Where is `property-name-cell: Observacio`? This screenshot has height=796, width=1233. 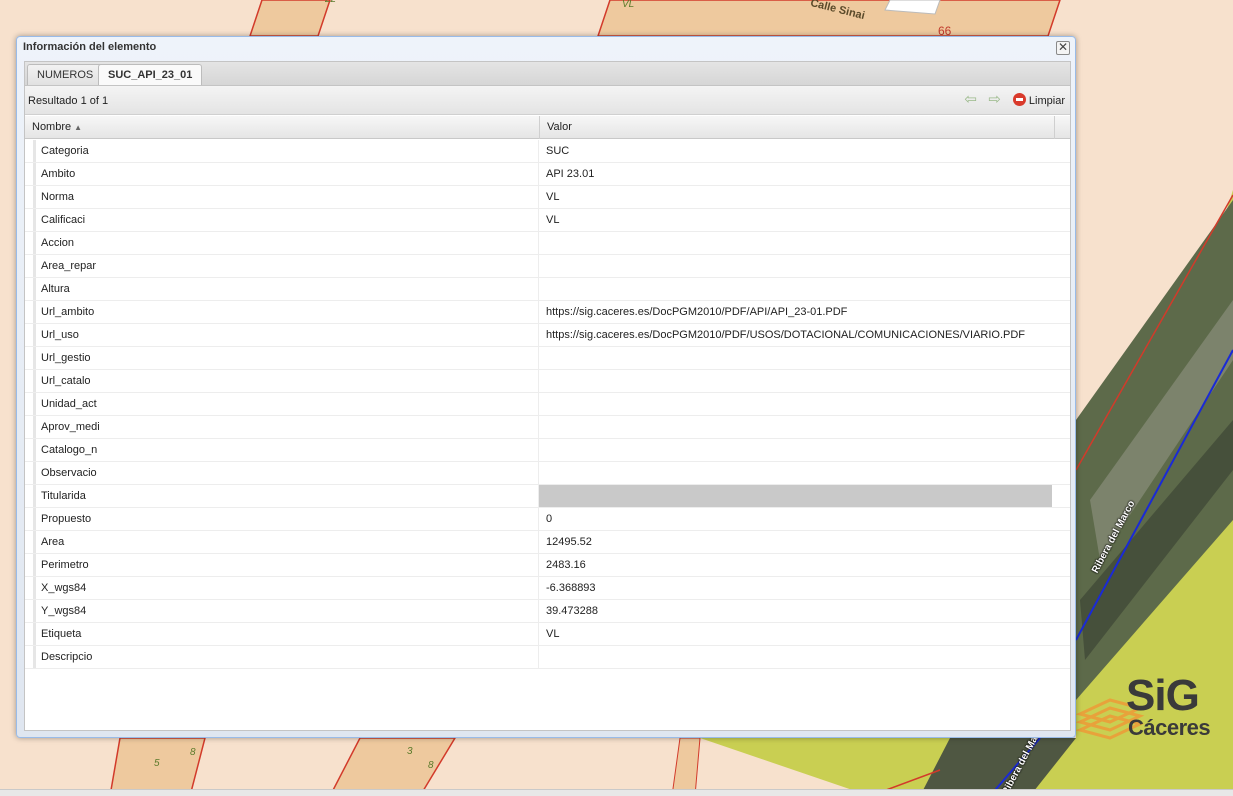
property-name-cell: Observacio is located at coordinates (285, 473).